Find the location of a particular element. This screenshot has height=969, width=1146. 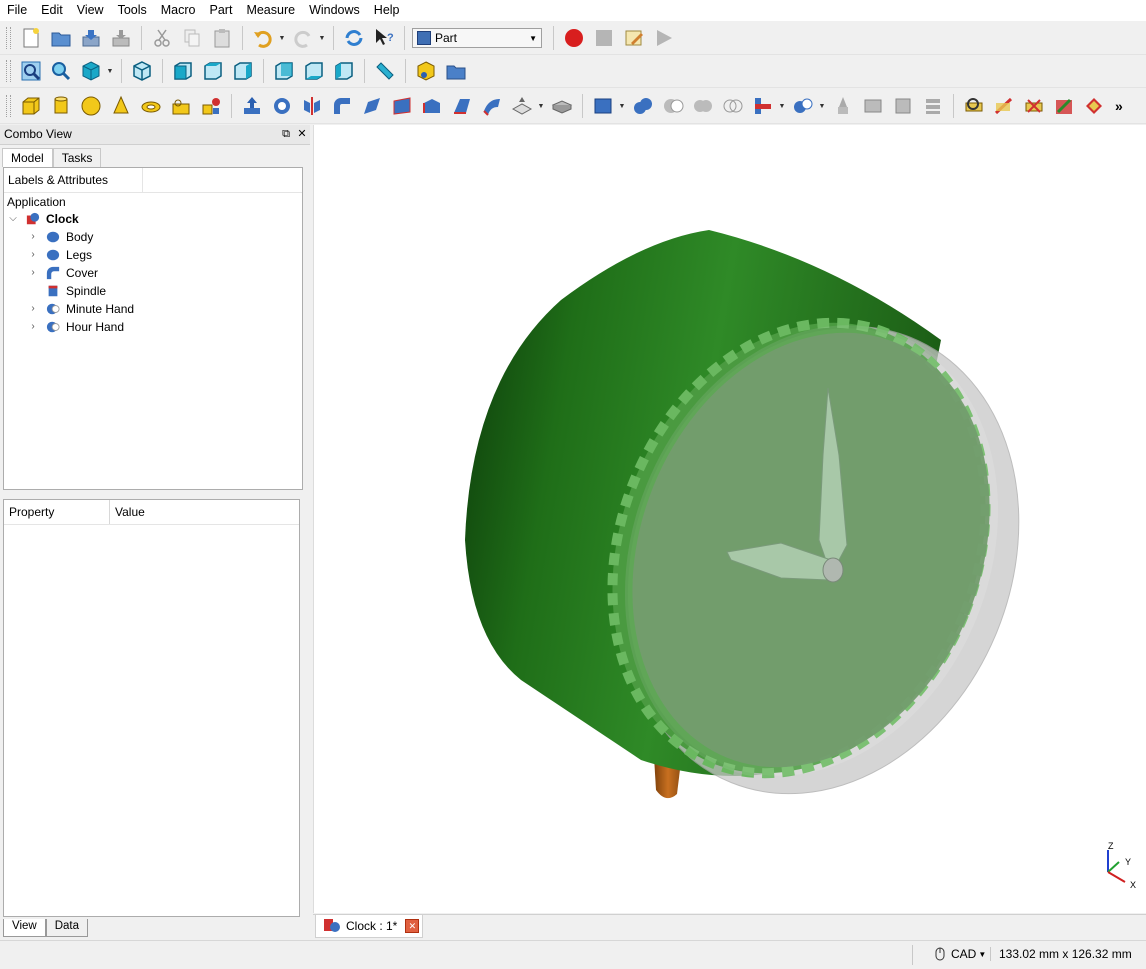

menu-measure: Measure is located at coordinates (270, 10).